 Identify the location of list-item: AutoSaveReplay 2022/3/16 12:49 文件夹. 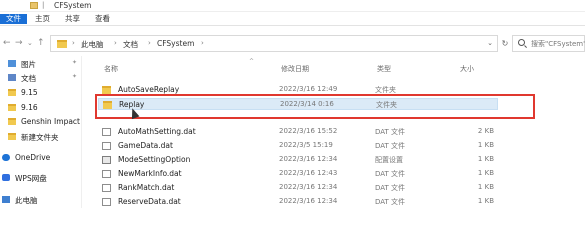
(298, 90).